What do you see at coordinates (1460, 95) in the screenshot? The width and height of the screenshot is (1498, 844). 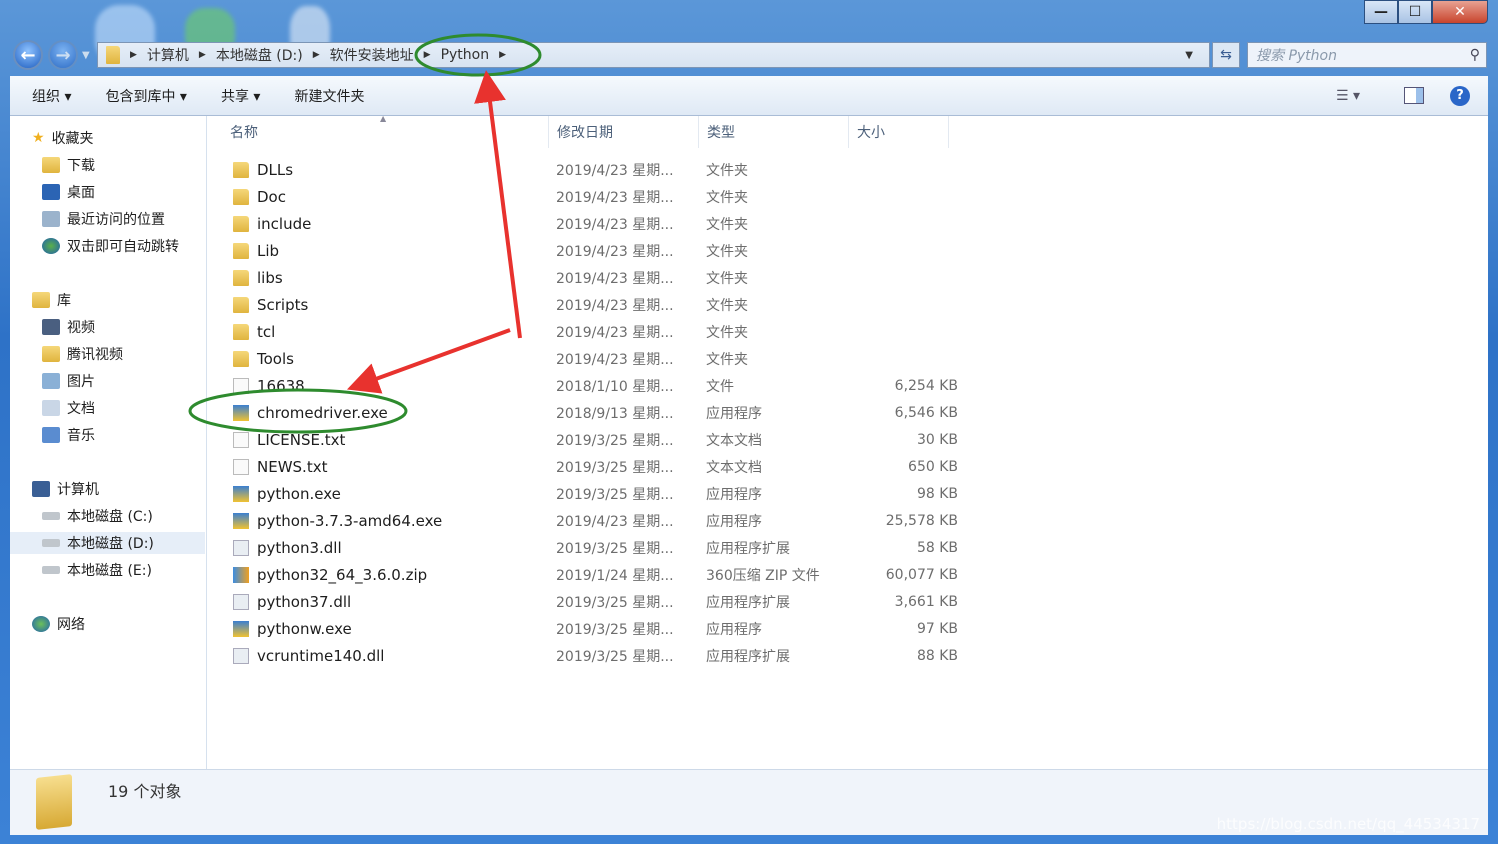 I see `help-icon: ?` at bounding box center [1460, 95].